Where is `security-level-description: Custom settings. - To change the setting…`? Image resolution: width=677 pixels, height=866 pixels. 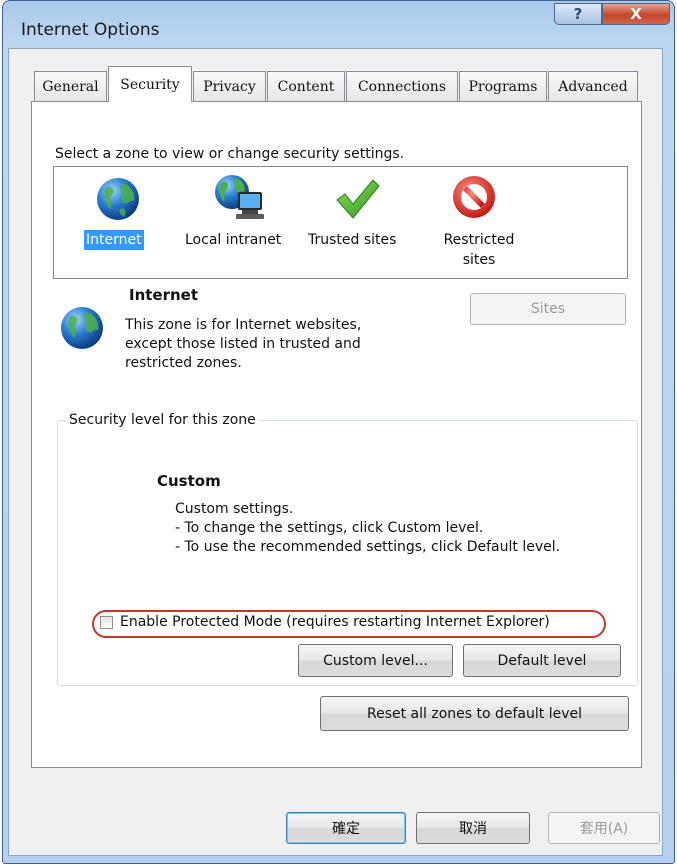 security-level-description: Custom settings. - To change the setting… is located at coordinates (367, 528).